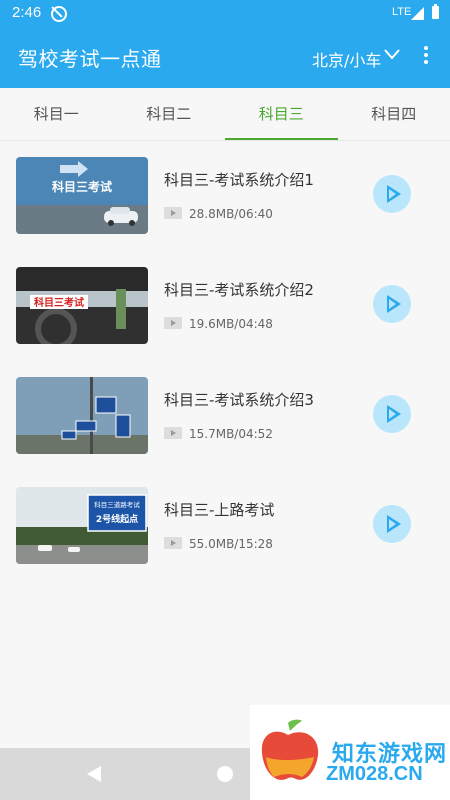 Image resolution: width=450 pixels, height=800 pixels. Describe the element at coordinates (56, 114) in the screenshot. I see `tab-subject-1: 科目一` at that location.